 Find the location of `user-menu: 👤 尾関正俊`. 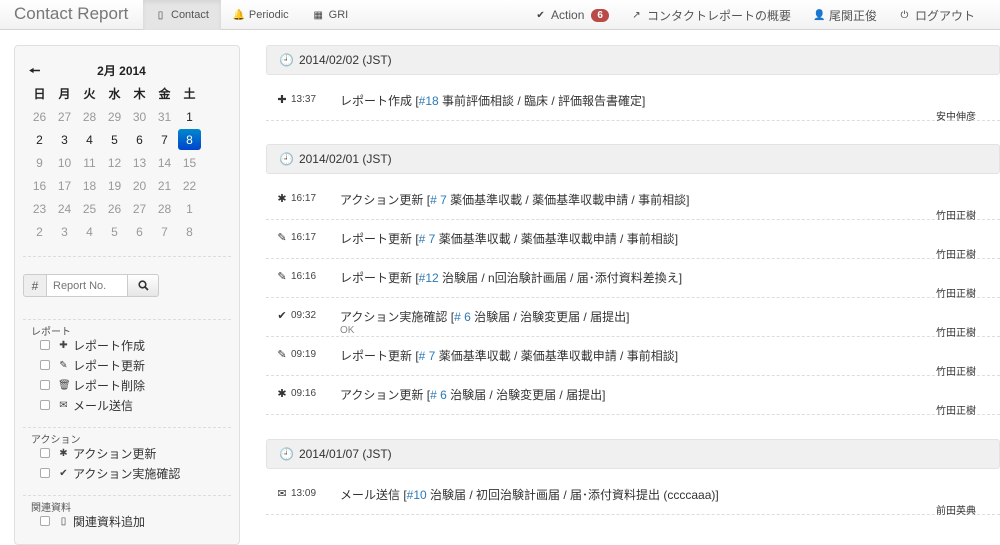

user-menu: 👤 尾関正俊 is located at coordinates (845, 15).